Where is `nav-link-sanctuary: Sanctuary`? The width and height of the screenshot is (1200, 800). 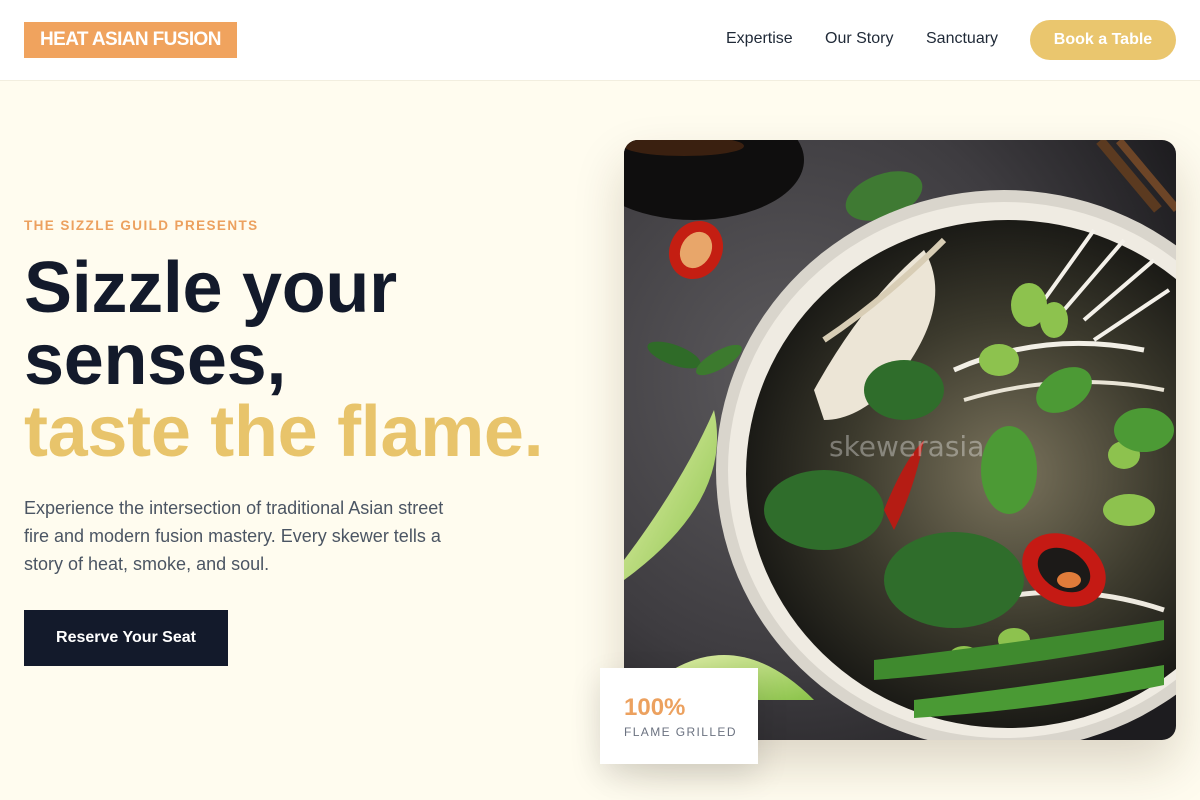 nav-link-sanctuary: Sanctuary is located at coordinates (962, 39).